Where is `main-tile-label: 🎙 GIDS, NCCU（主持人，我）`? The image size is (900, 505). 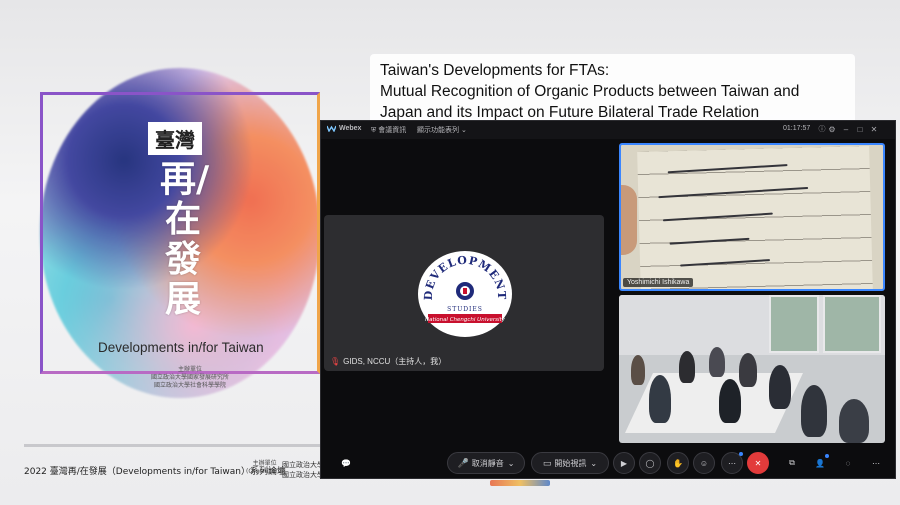 main-tile-label: 🎙 GIDS, NCCU（主持人，我） is located at coordinates (388, 361).